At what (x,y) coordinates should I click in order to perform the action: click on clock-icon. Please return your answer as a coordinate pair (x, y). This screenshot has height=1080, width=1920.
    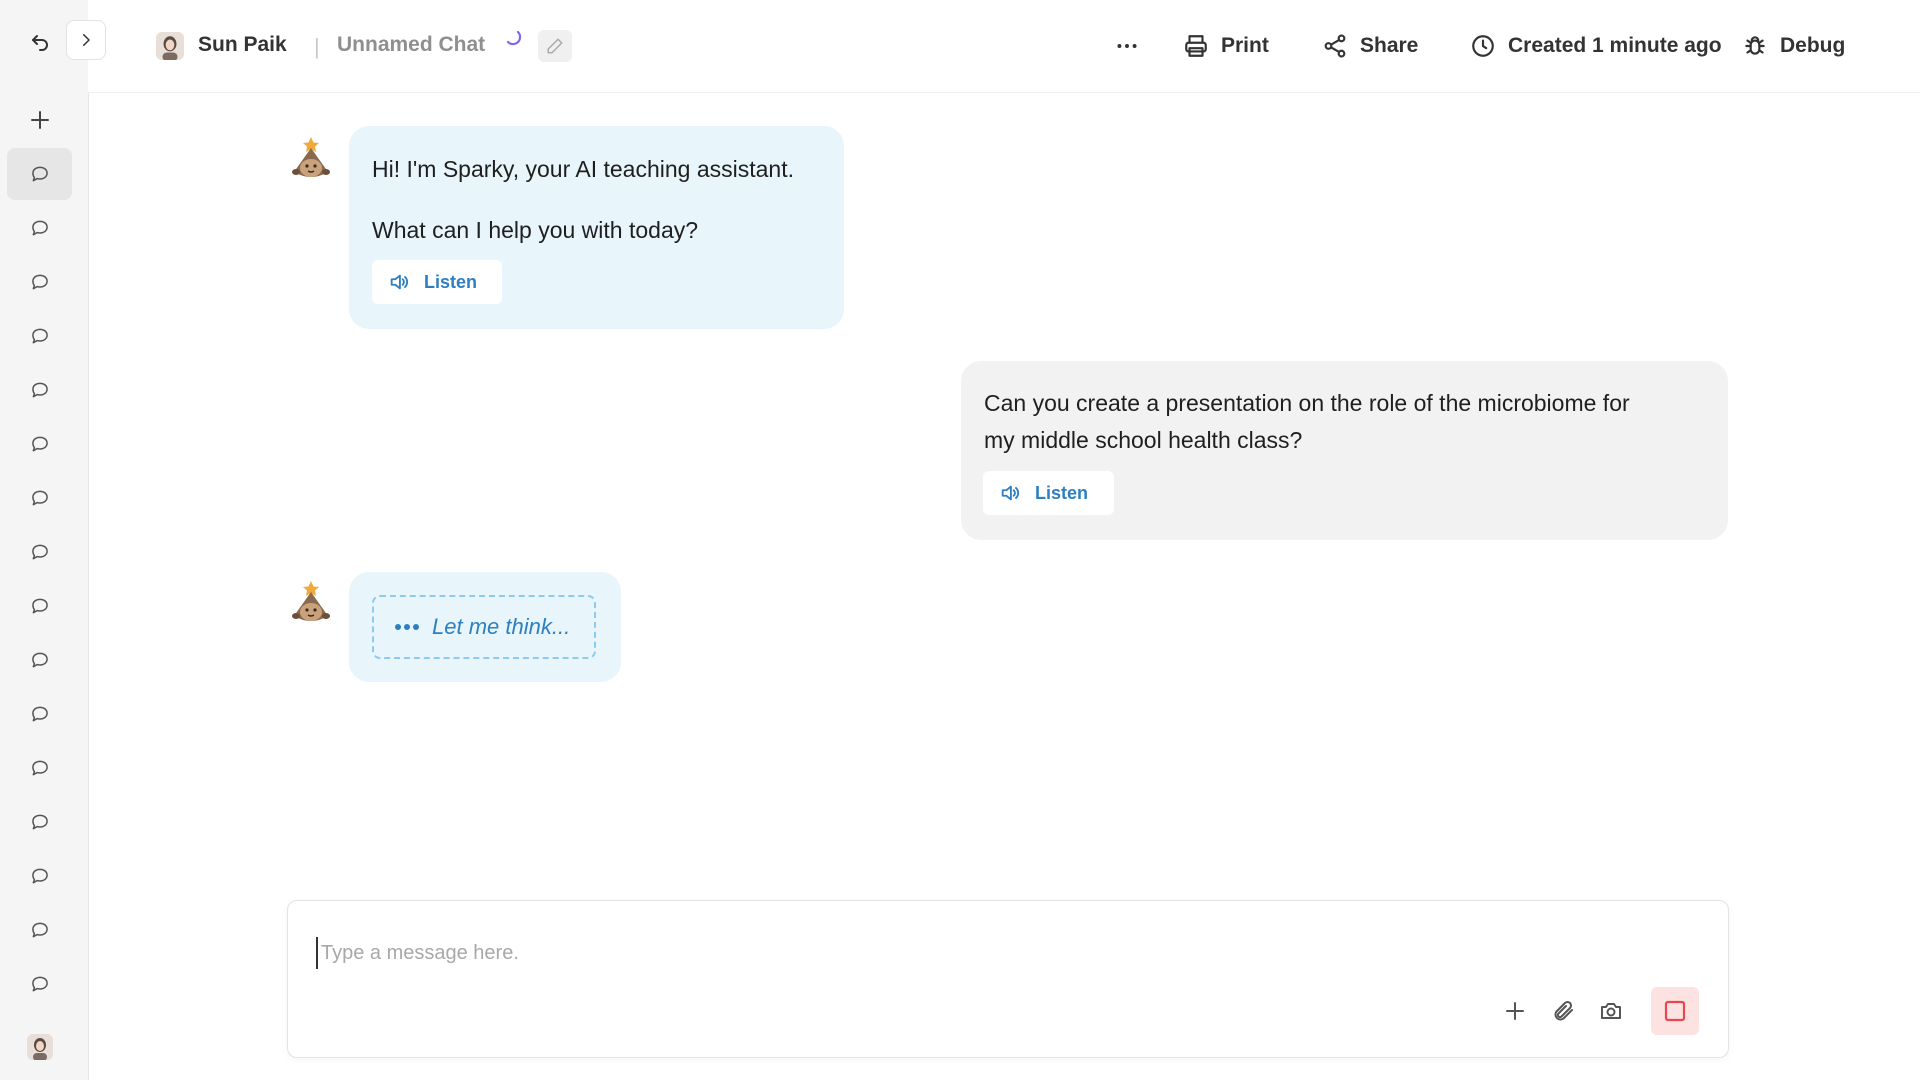
    Looking at the image, I should click on (1483, 46).